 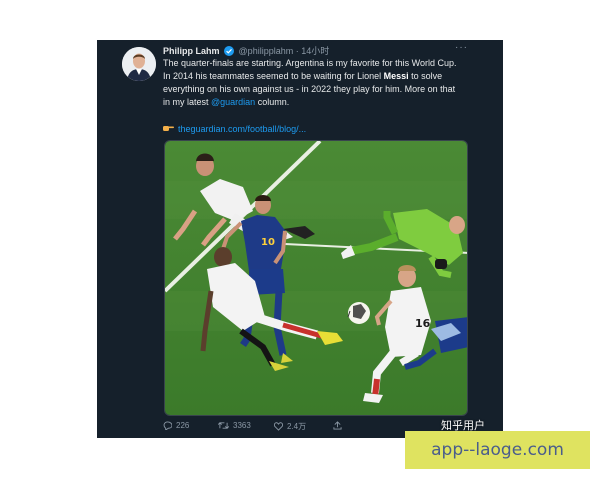 What do you see at coordinates (266, 51) in the screenshot?
I see `author-handle: @philipplahm` at bounding box center [266, 51].